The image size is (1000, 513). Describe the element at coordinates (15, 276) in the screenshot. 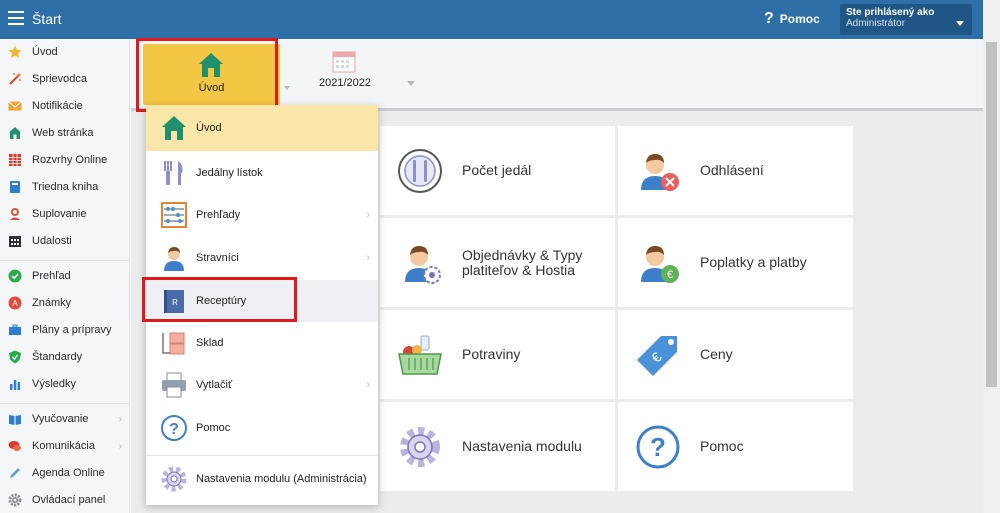

I see `check-icon` at that location.